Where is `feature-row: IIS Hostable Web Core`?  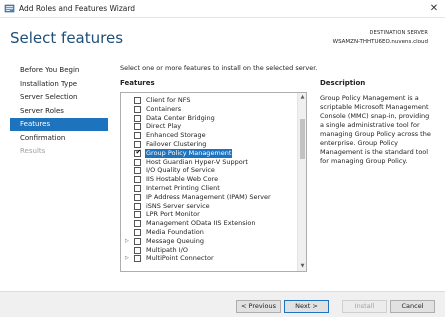 feature-row: IIS Hostable Web Core is located at coordinates (209, 179).